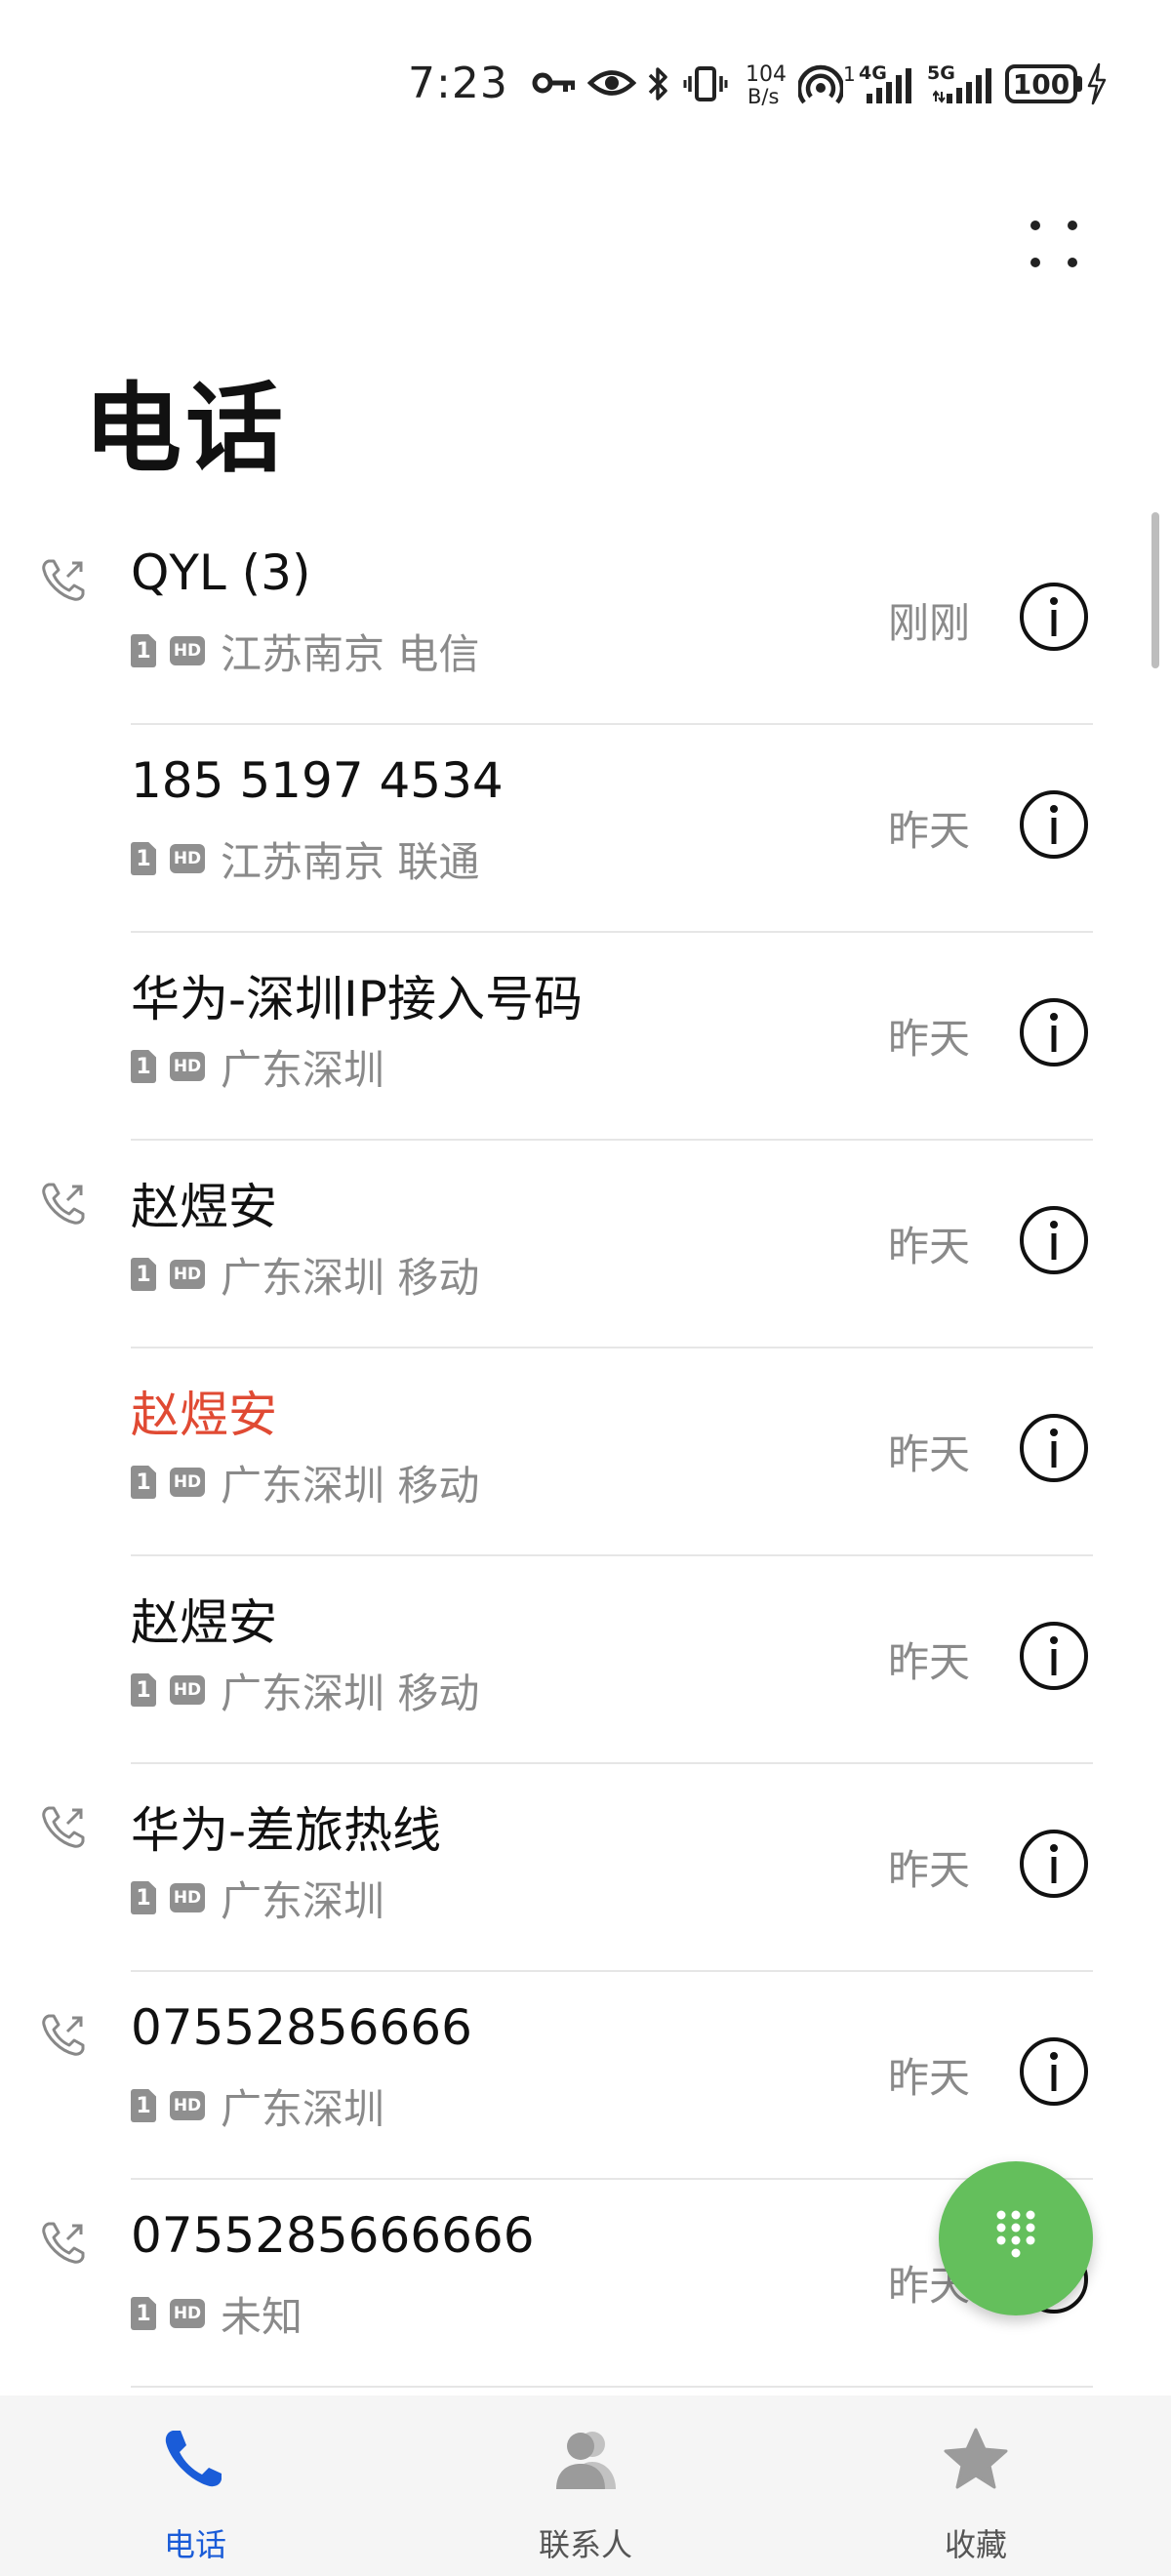  Describe the element at coordinates (317, 780) in the screenshot. I see `caller-name: 185 5197 4534` at that location.